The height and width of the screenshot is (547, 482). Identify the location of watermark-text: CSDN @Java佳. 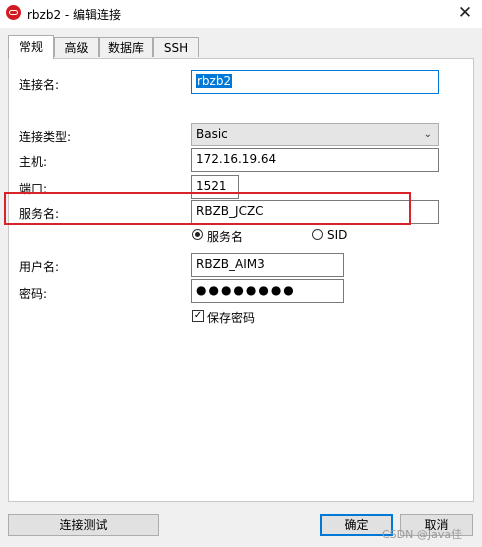
(422, 534).